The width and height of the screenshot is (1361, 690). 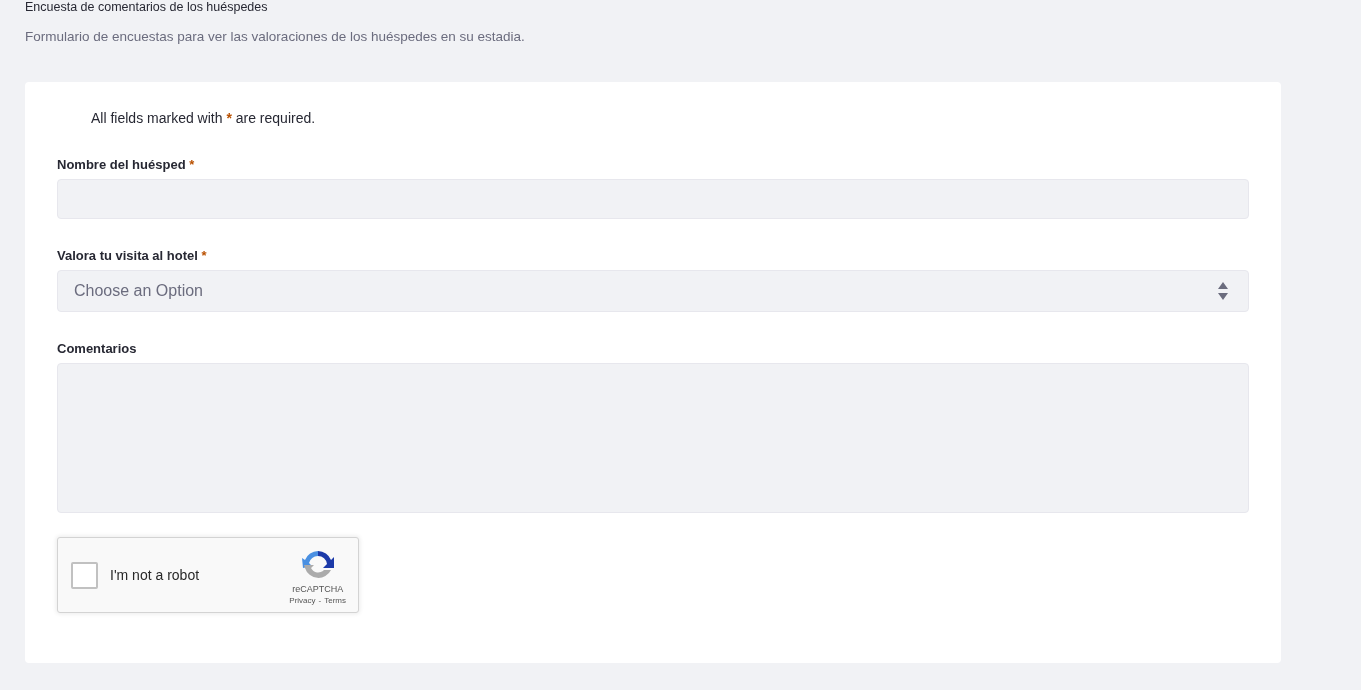 What do you see at coordinates (335, 601) in the screenshot?
I see `footer-link: Terms` at bounding box center [335, 601].